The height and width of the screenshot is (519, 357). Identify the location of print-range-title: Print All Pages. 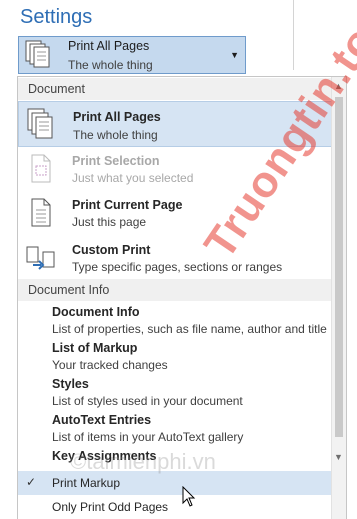
(109, 46).